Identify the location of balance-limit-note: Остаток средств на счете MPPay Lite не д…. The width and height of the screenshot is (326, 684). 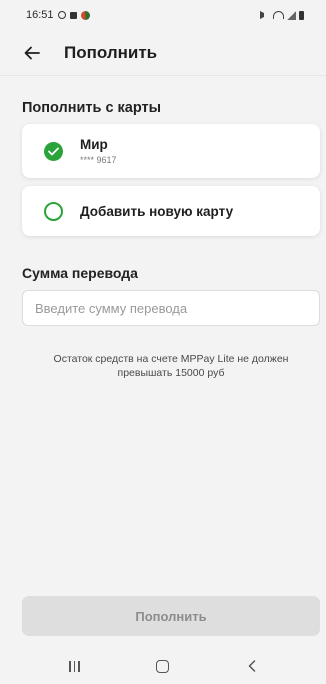
(171, 366).